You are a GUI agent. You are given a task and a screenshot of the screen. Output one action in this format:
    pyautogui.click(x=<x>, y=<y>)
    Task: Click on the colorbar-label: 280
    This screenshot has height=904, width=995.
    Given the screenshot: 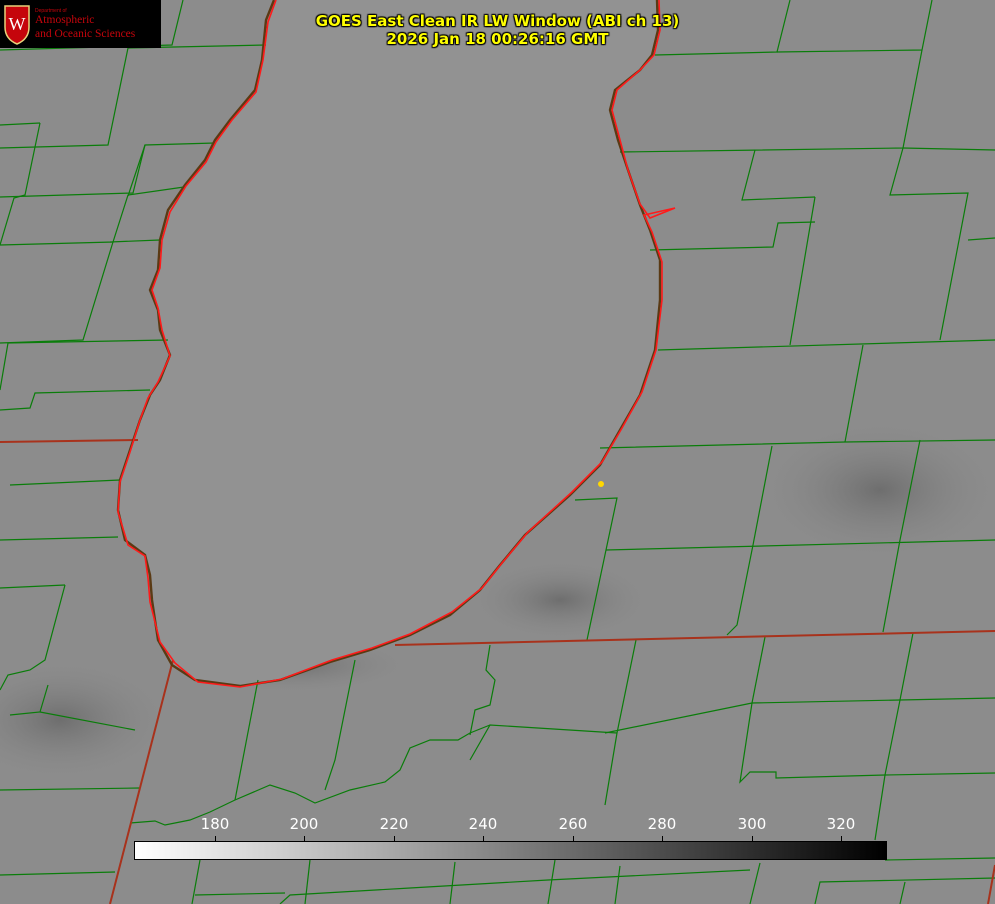 What is the action you would take?
    pyautogui.click(x=662, y=824)
    